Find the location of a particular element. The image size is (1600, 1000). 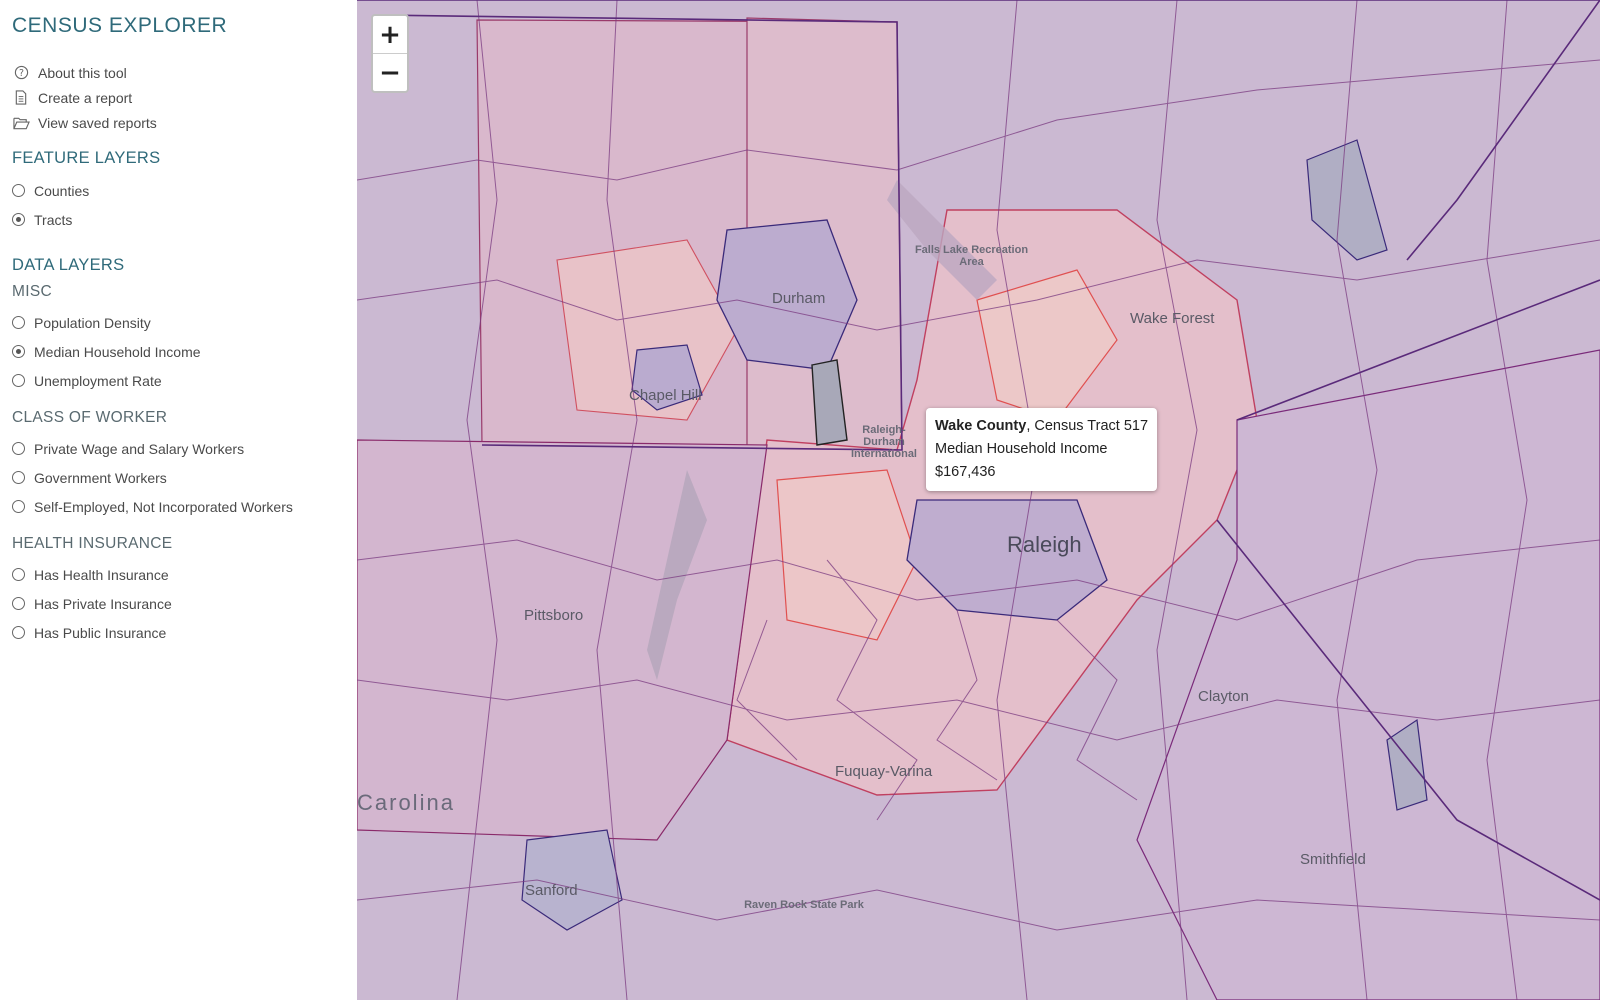

tooltip-metric: Median Household Income is located at coordinates (1021, 449).